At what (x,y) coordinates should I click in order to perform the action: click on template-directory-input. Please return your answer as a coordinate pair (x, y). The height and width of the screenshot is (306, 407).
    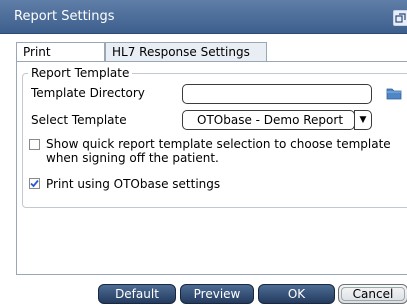
    Looking at the image, I should click on (277, 94).